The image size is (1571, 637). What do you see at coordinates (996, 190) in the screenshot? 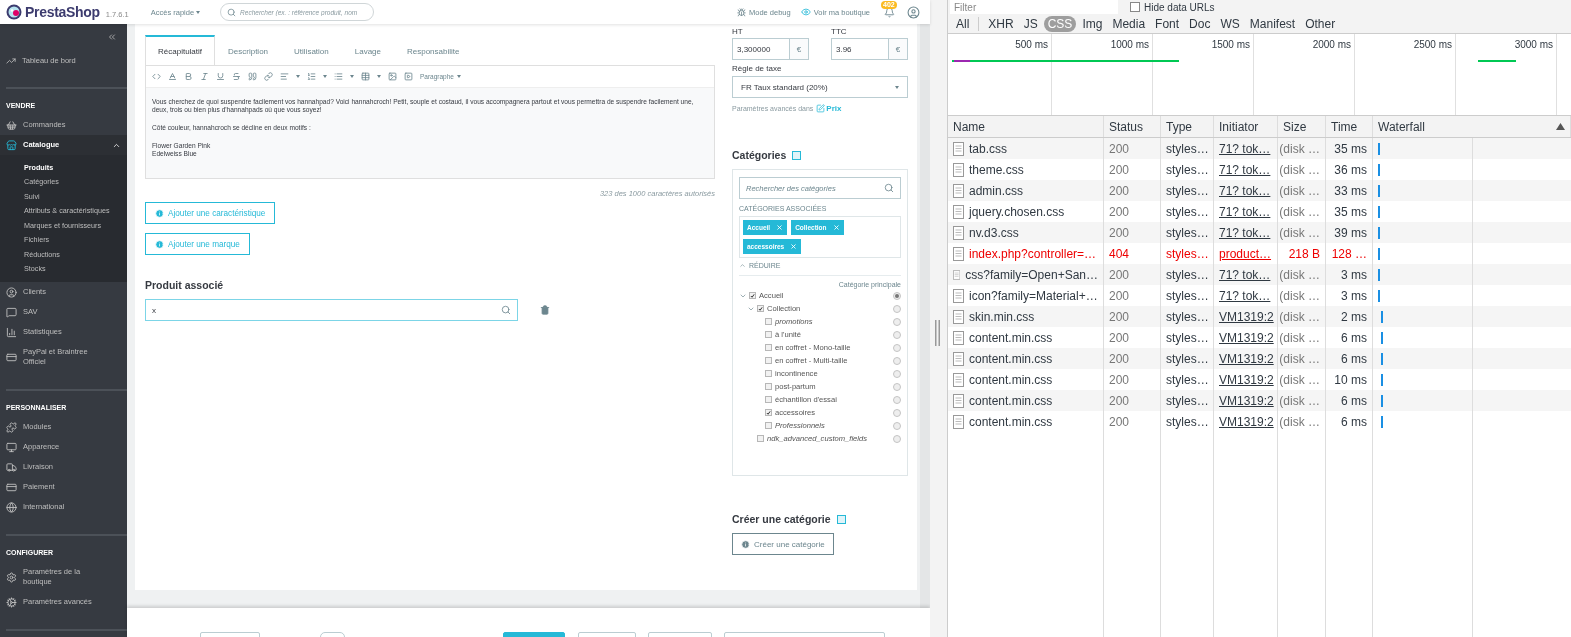
I see `request-name: admin.css` at bounding box center [996, 190].